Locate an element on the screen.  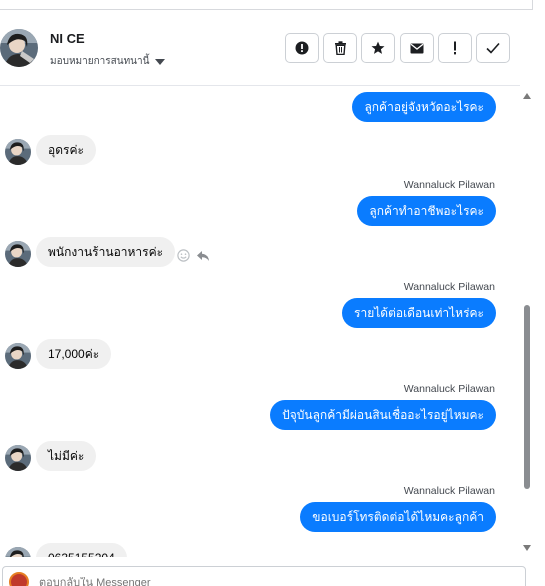
mark-done-button is located at coordinates (493, 48).